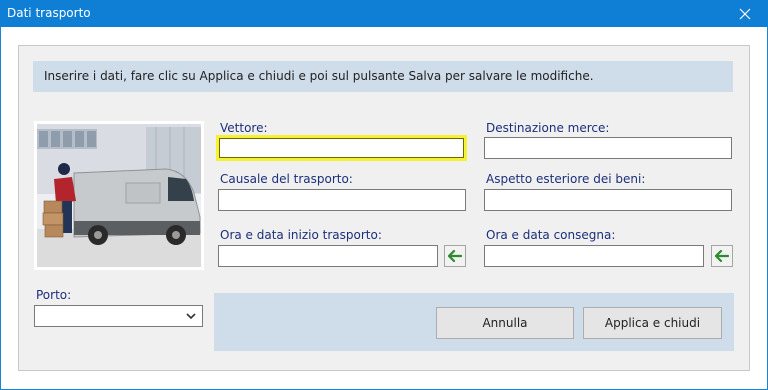  What do you see at coordinates (566, 179) in the screenshot?
I see `aspetto-label: Aspetto esteriore dei beni:` at bounding box center [566, 179].